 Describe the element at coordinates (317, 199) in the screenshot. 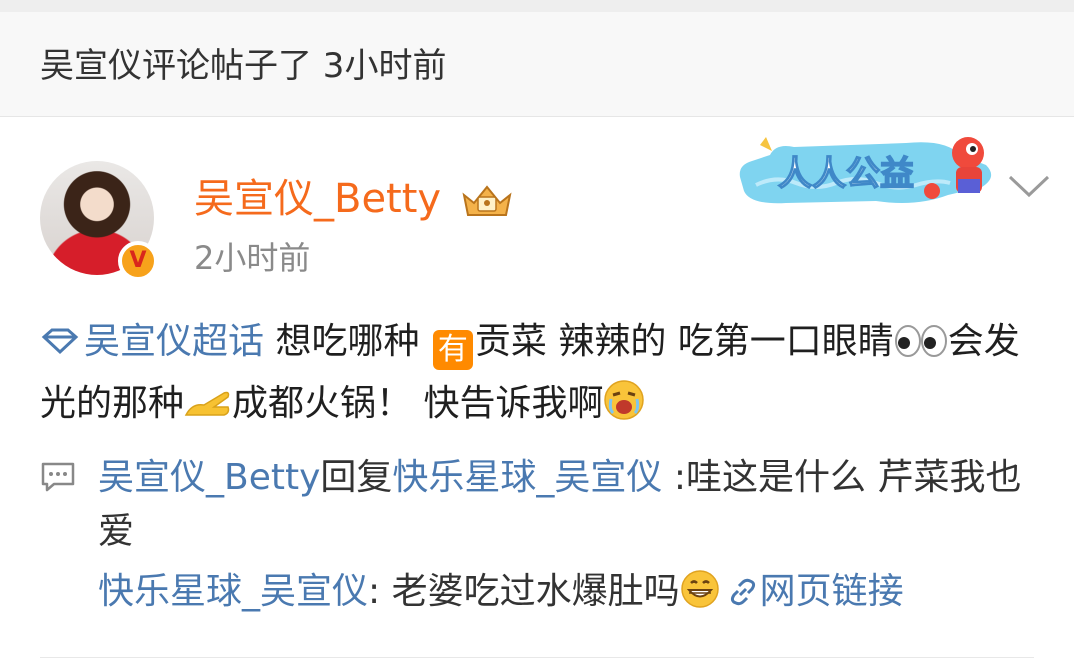

I see `post-username: 吴宣仪_Betty` at that location.